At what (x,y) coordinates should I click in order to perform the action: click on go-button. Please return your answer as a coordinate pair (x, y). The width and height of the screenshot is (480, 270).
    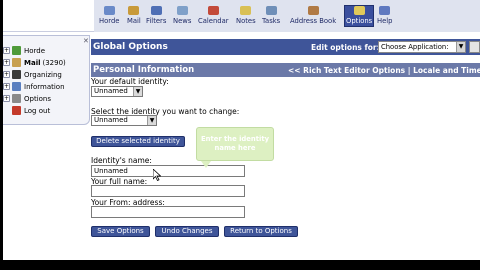
    Looking at the image, I should click on (474, 47).